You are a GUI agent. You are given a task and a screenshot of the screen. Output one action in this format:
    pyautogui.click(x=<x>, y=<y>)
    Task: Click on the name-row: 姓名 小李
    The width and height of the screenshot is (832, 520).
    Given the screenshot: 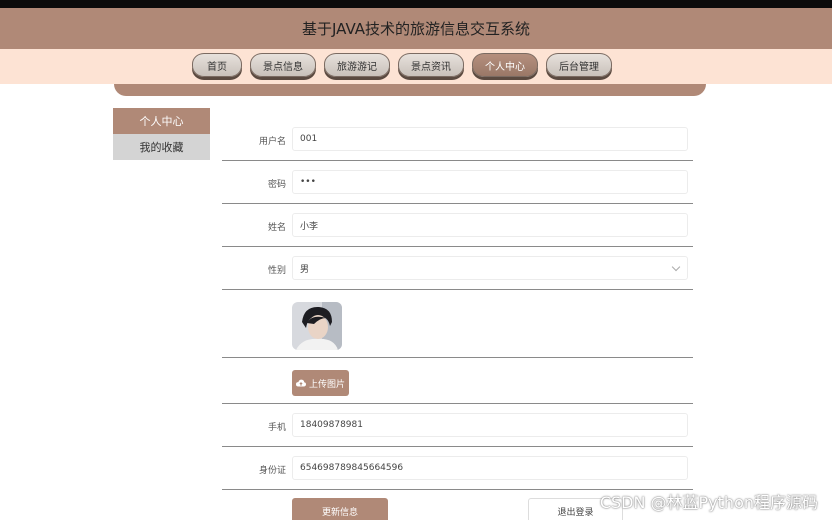 What is the action you would take?
    pyautogui.click(x=457, y=225)
    